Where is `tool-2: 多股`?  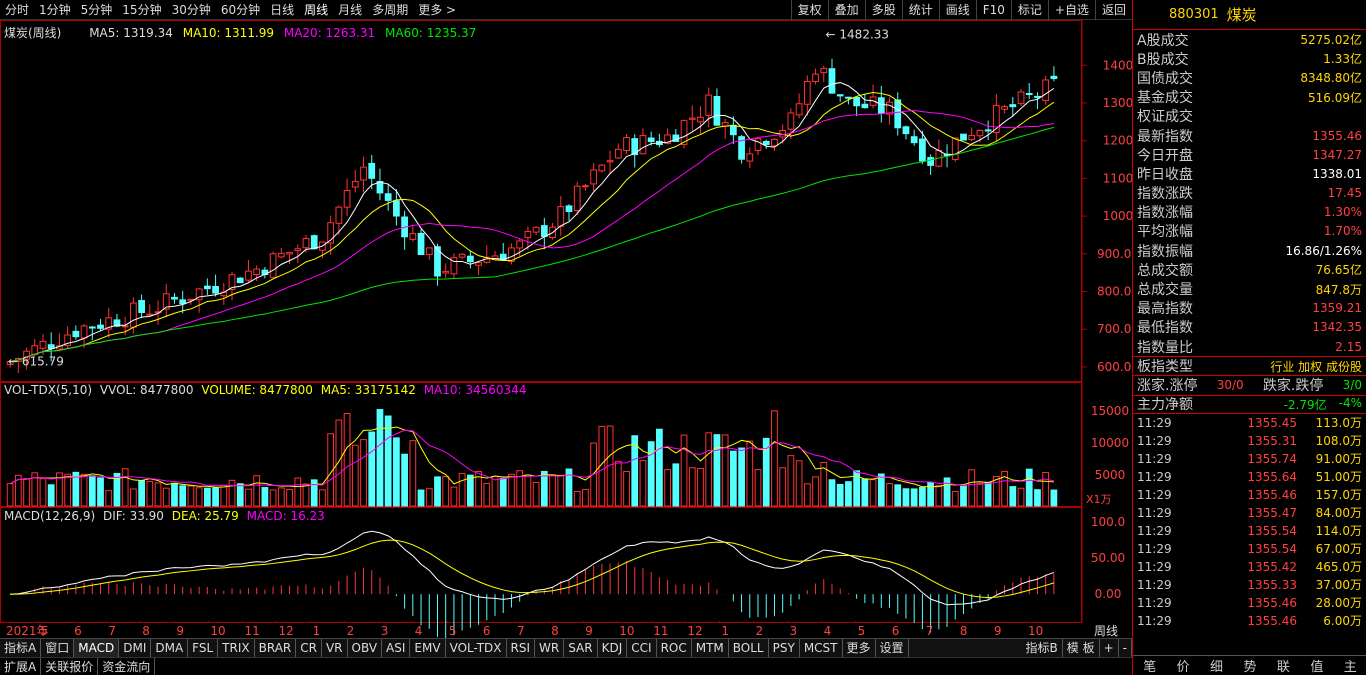 tool-2: 多股 is located at coordinates (883, 10).